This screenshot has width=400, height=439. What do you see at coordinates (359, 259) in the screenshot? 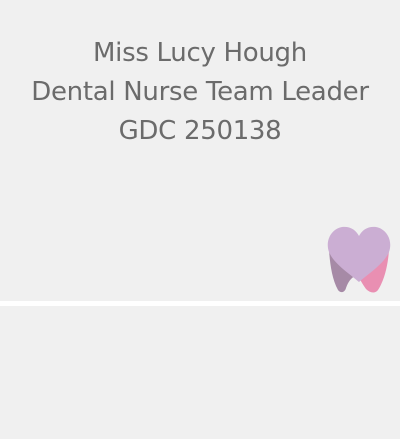
I see `tooth-heart-icon` at bounding box center [359, 259].